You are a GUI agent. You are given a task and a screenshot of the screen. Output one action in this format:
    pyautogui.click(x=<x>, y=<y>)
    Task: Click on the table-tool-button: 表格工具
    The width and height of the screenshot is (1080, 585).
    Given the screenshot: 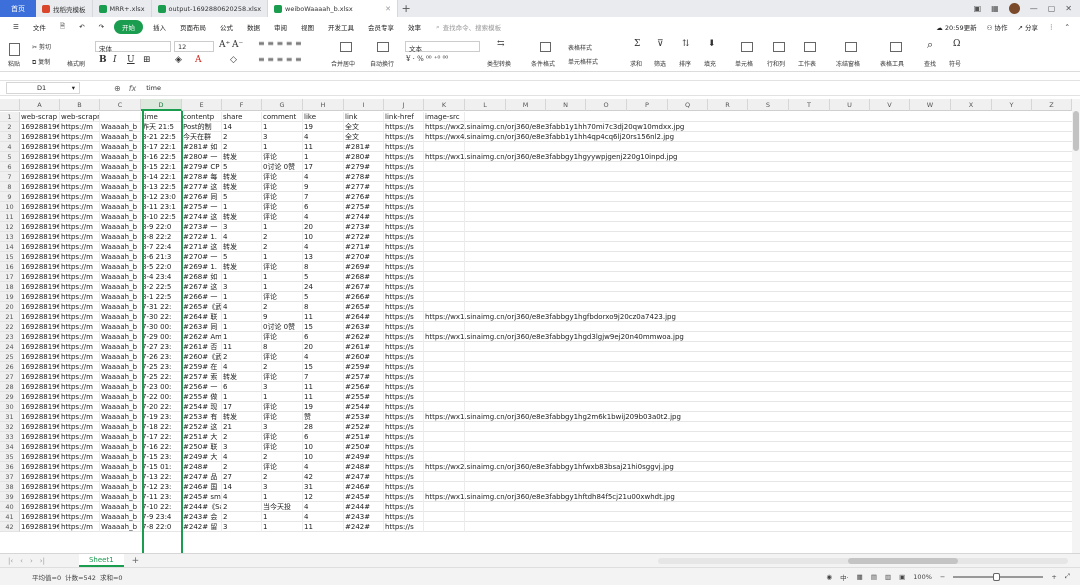 What is the action you would take?
    pyautogui.click(x=892, y=63)
    